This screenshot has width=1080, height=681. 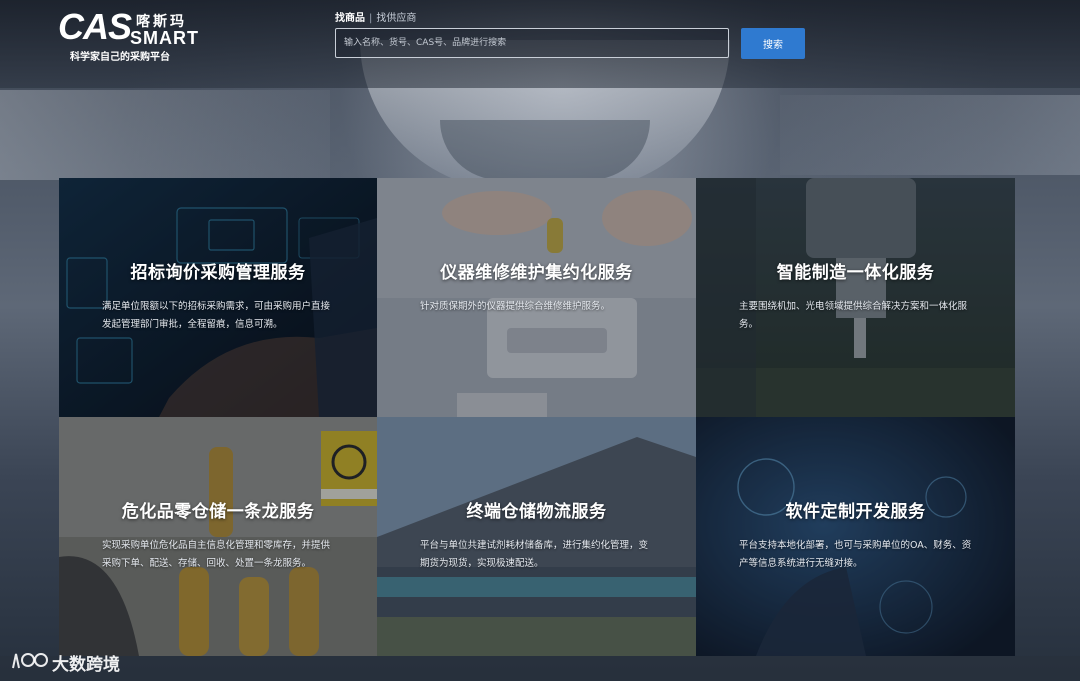 I want to click on service-title: 招标询价采购管理服务, so click(x=218, y=273).